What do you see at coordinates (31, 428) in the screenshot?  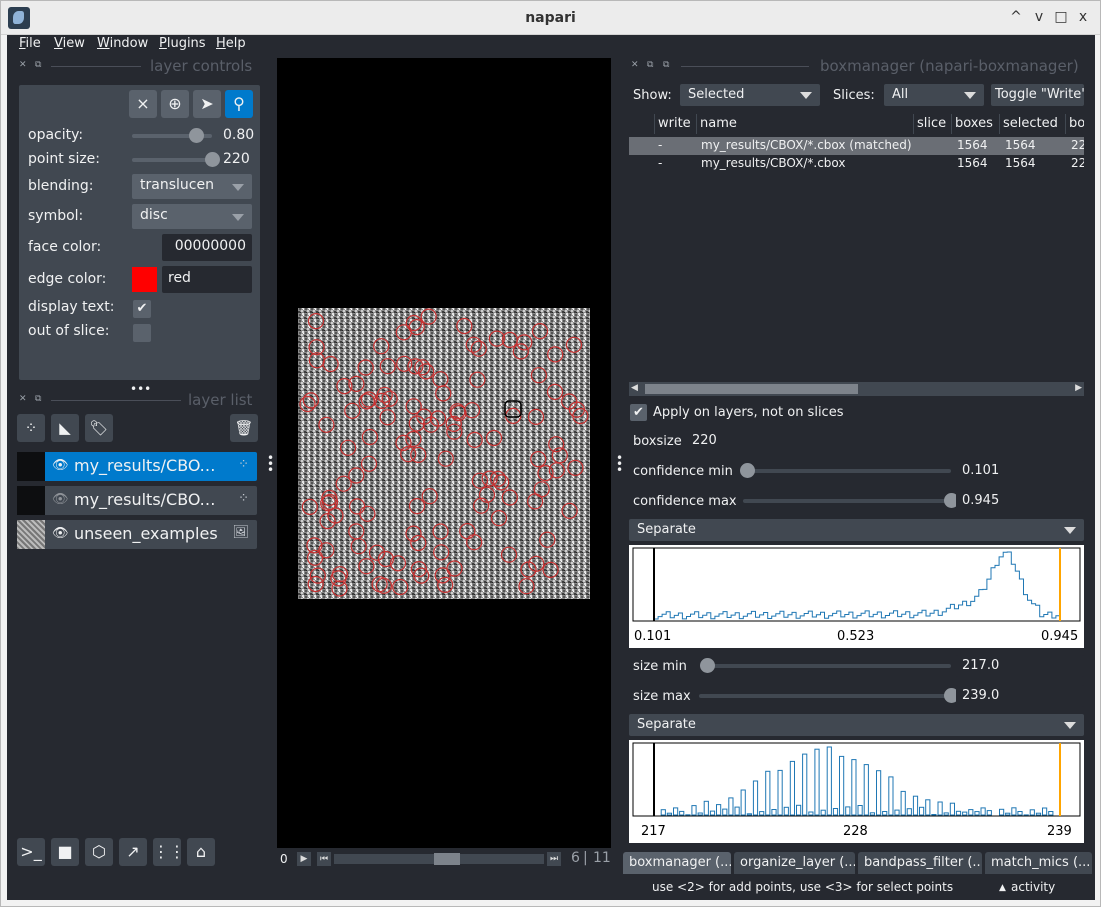 I see `new-points-layer-button: ⁘` at bounding box center [31, 428].